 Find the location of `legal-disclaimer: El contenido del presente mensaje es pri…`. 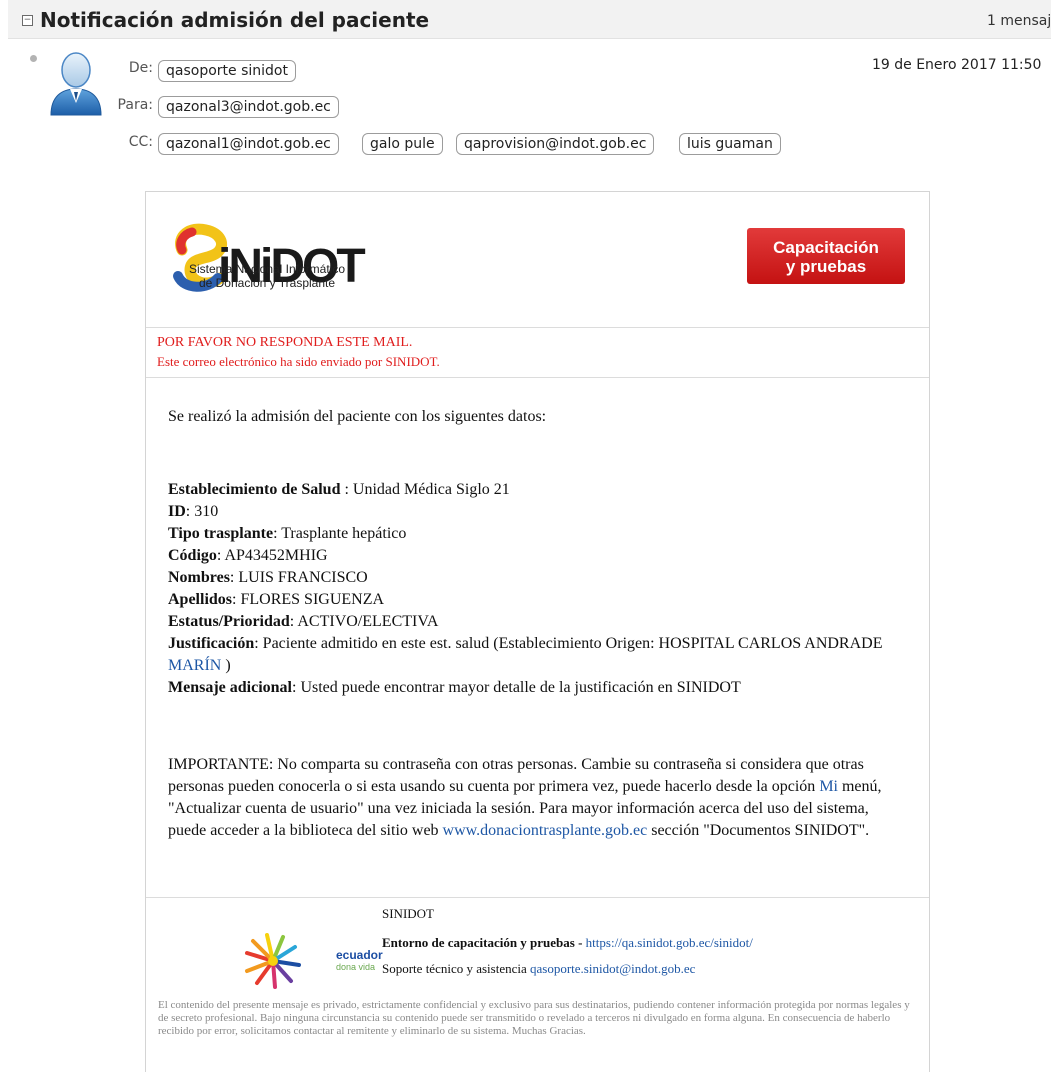

legal-disclaimer: El contenido del presente mensaje es pri… is located at coordinates (534, 1018).